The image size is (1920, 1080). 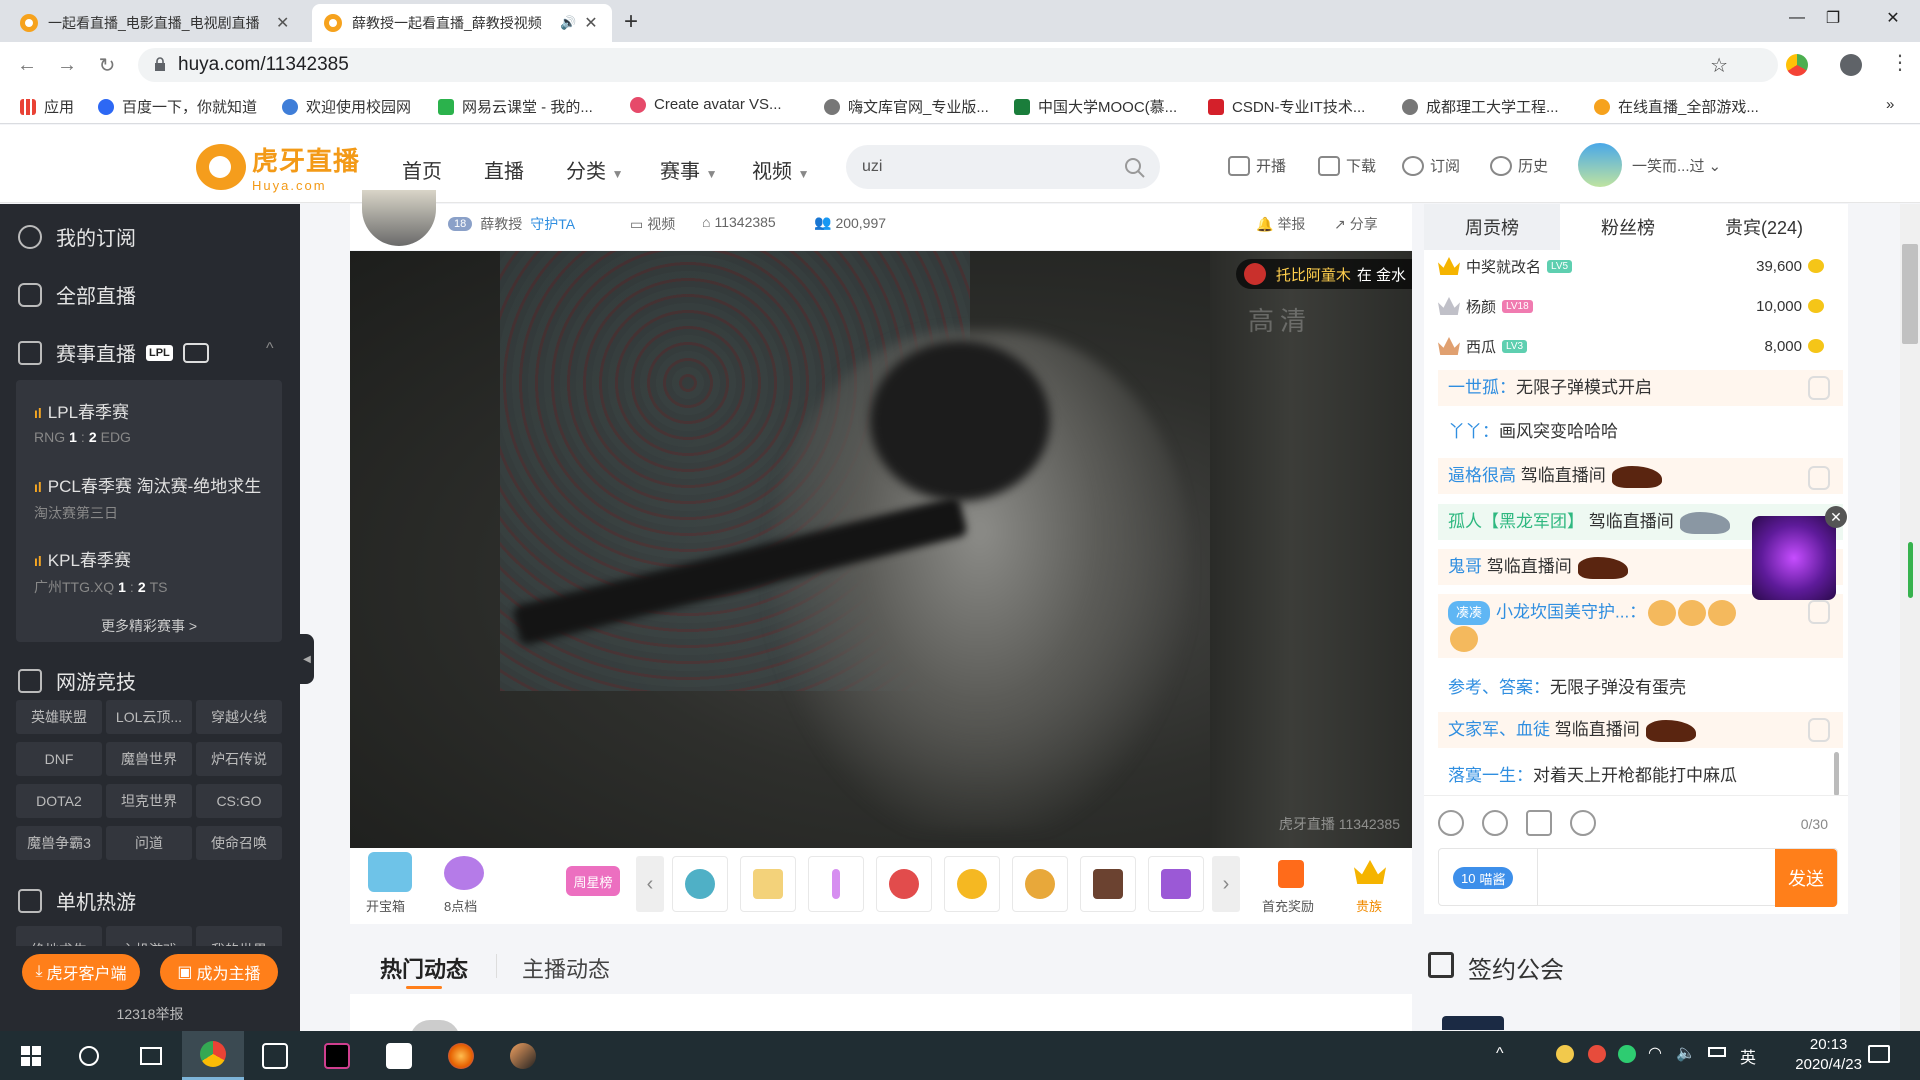 I want to click on ime-indicator: 英, so click(x=1748, y=1056).